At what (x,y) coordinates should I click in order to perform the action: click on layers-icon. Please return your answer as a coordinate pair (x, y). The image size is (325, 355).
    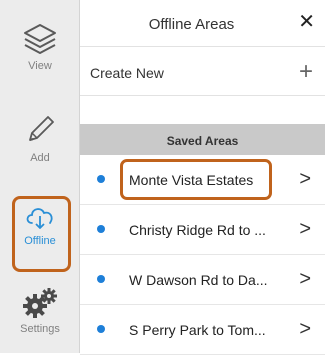
    Looking at the image, I should click on (40, 39).